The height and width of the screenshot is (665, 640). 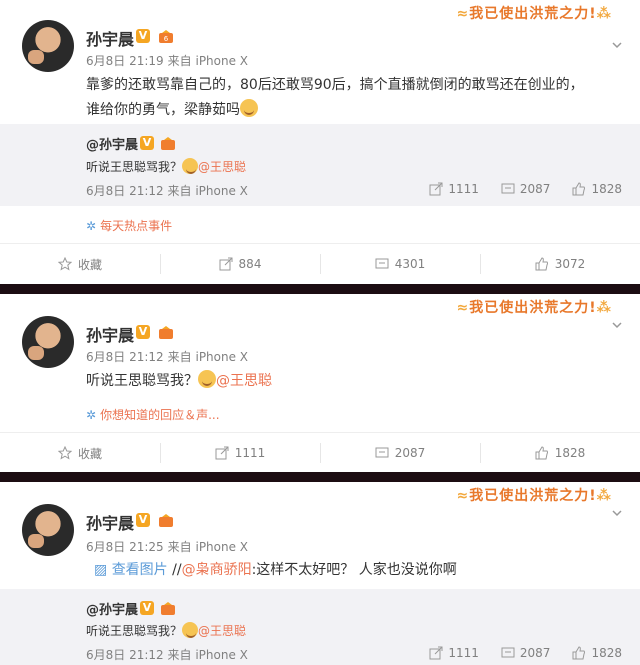 I want to click on post-actions: 收藏 884 4301 3072, so click(x=320, y=263).